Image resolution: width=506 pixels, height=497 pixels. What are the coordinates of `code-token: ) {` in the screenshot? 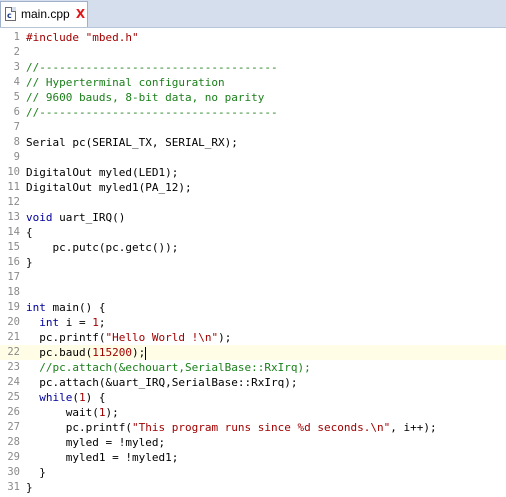 It's located at (95, 397).